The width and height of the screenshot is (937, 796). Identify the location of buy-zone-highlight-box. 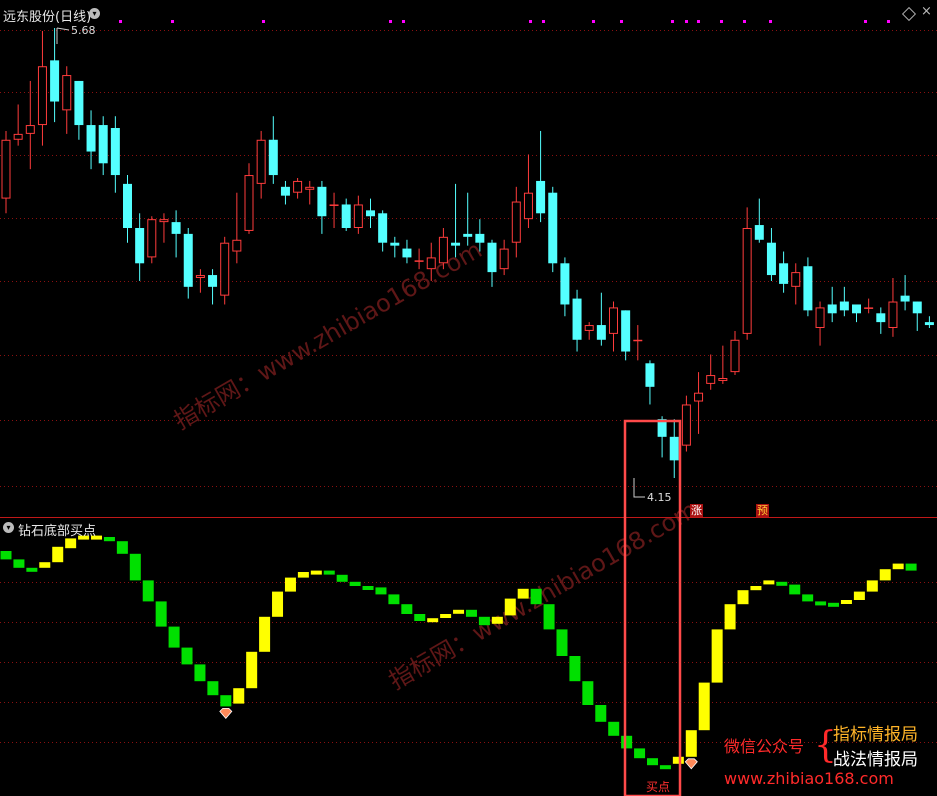
(652, 607).